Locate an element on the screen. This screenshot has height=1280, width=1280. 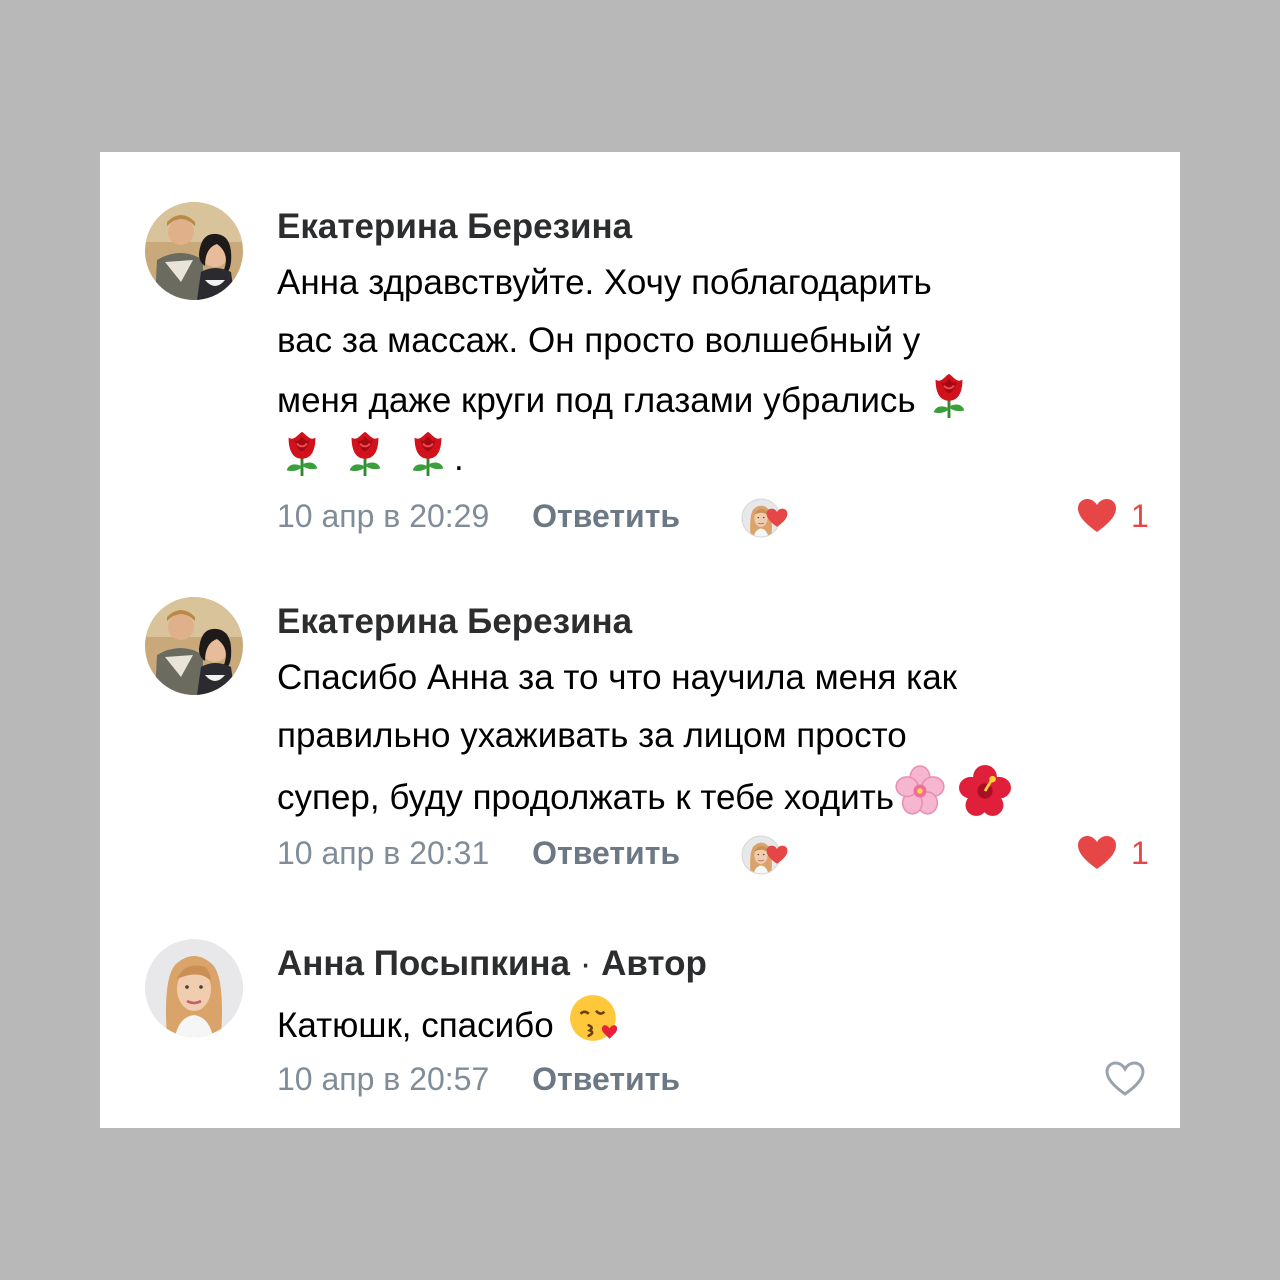
kissing-face-icon is located at coordinates (595, 1018).